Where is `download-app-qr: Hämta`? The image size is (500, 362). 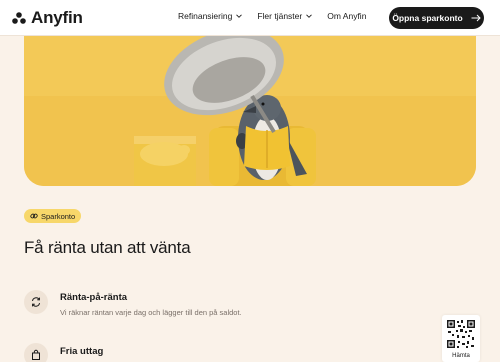
download-app-qr: Hämta is located at coordinates (461, 338).